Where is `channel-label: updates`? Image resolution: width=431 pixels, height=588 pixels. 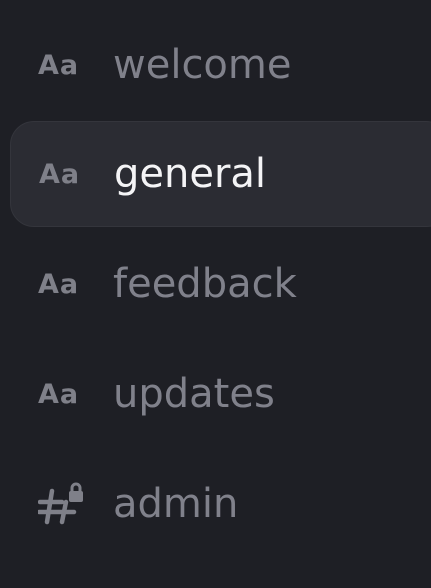
channel-label: updates is located at coordinates (194, 394).